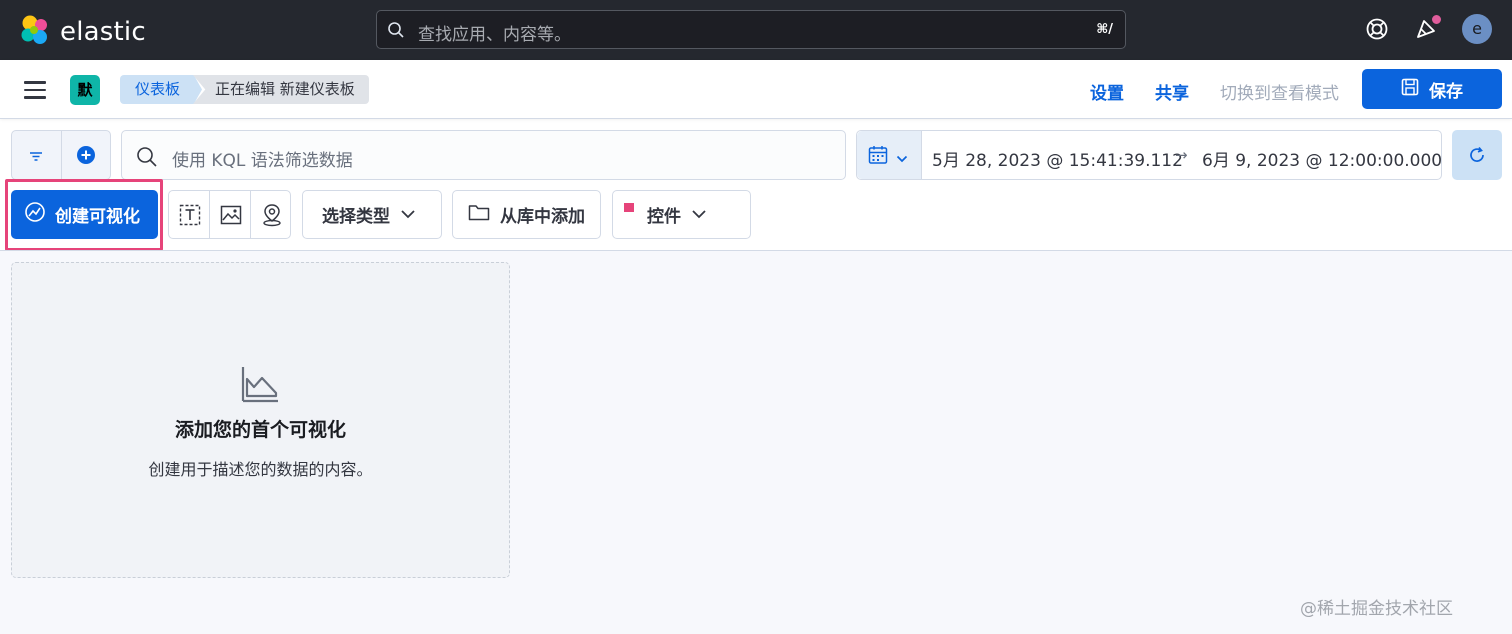 The height and width of the screenshot is (634, 1512). I want to click on save-label: 保存, so click(1446, 91).